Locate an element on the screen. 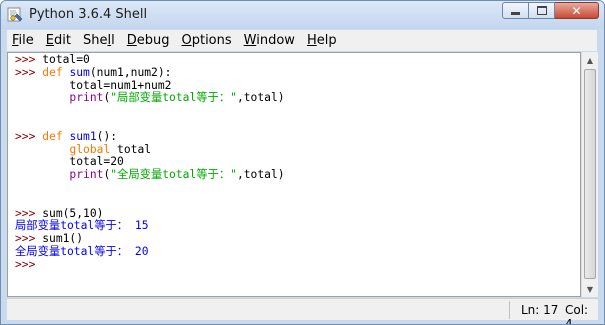 The image size is (605, 325). menu-window-accel: W is located at coordinates (250, 40).